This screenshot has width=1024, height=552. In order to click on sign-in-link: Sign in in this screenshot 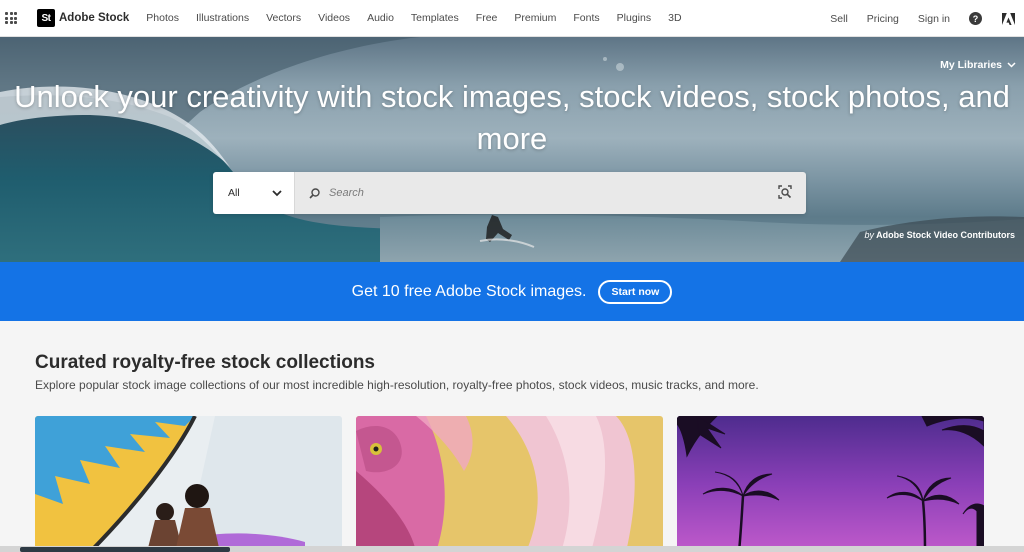, I will do `click(934, 19)`.